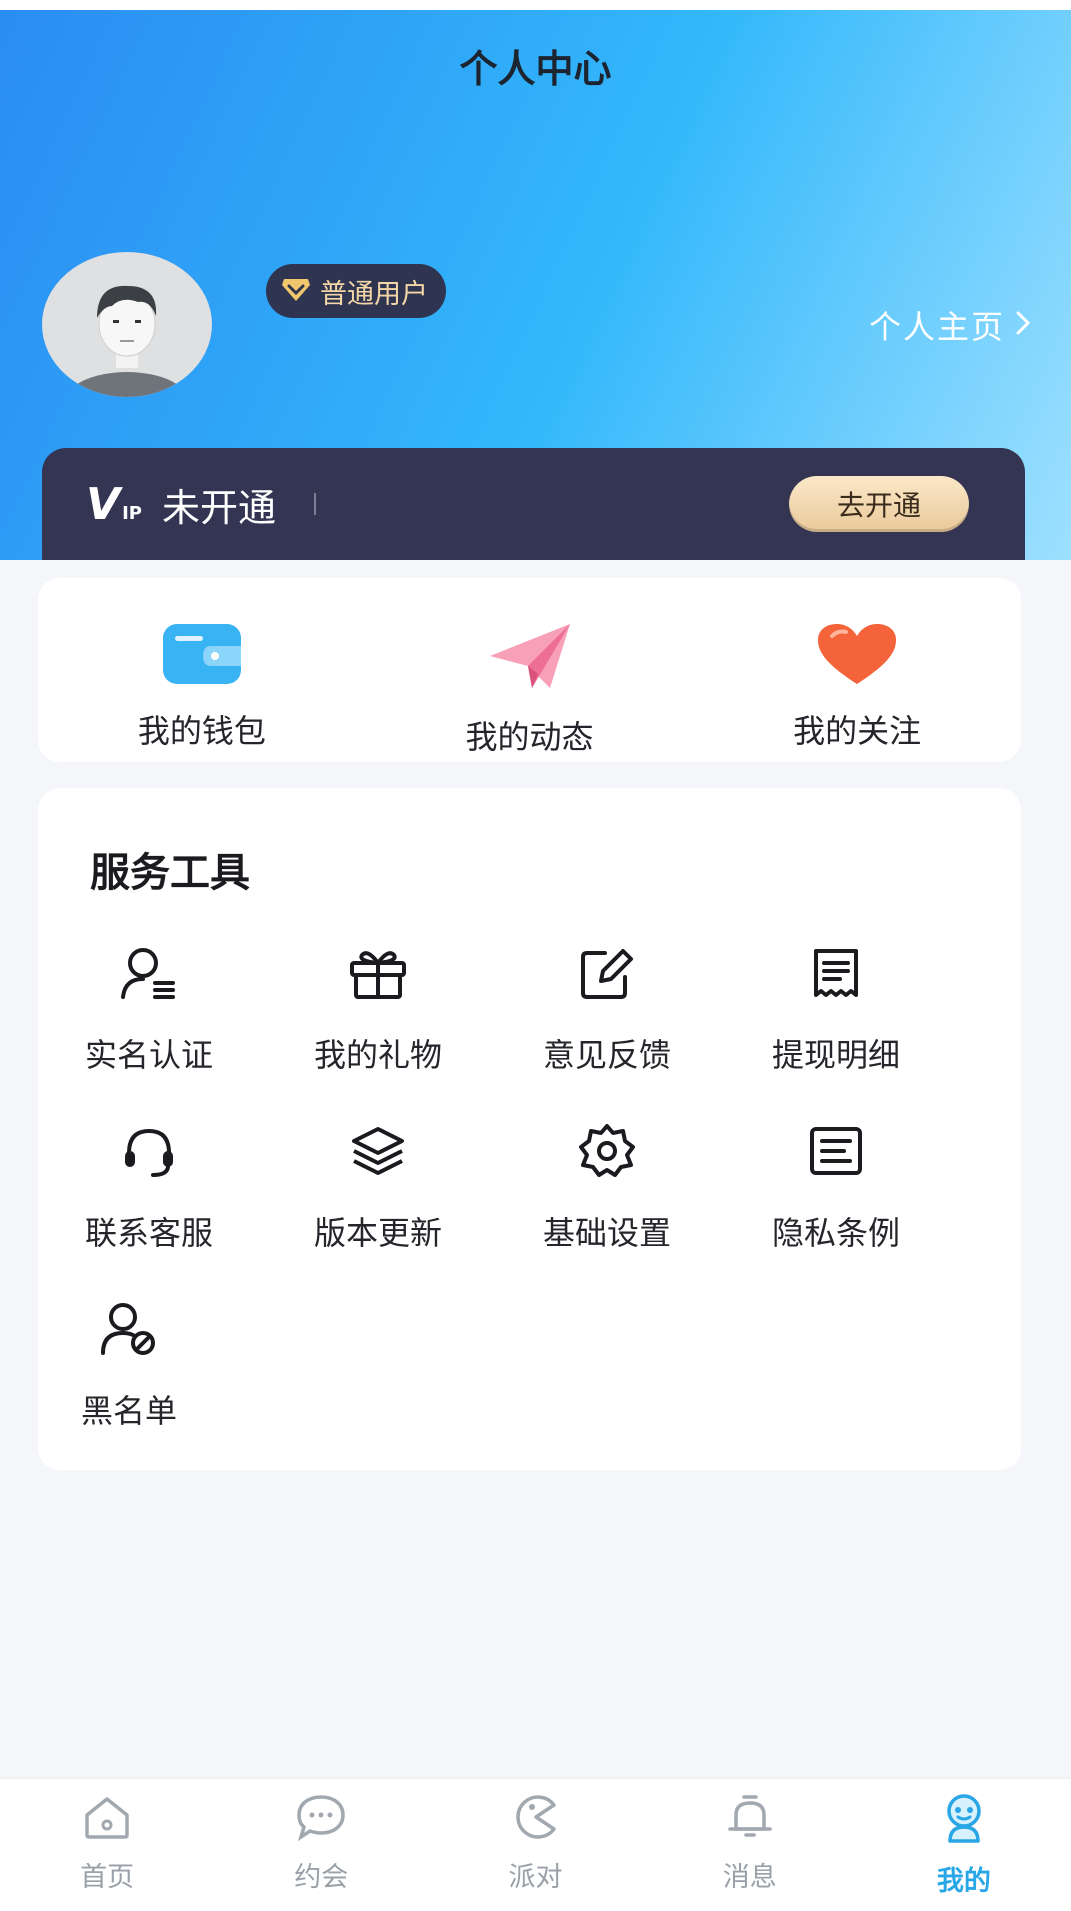 The height and width of the screenshot is (1911, 1071). Describe the element at coordinates (857, 731) in the screenshot. I see `quick-action-label: 我的关注` at that location.